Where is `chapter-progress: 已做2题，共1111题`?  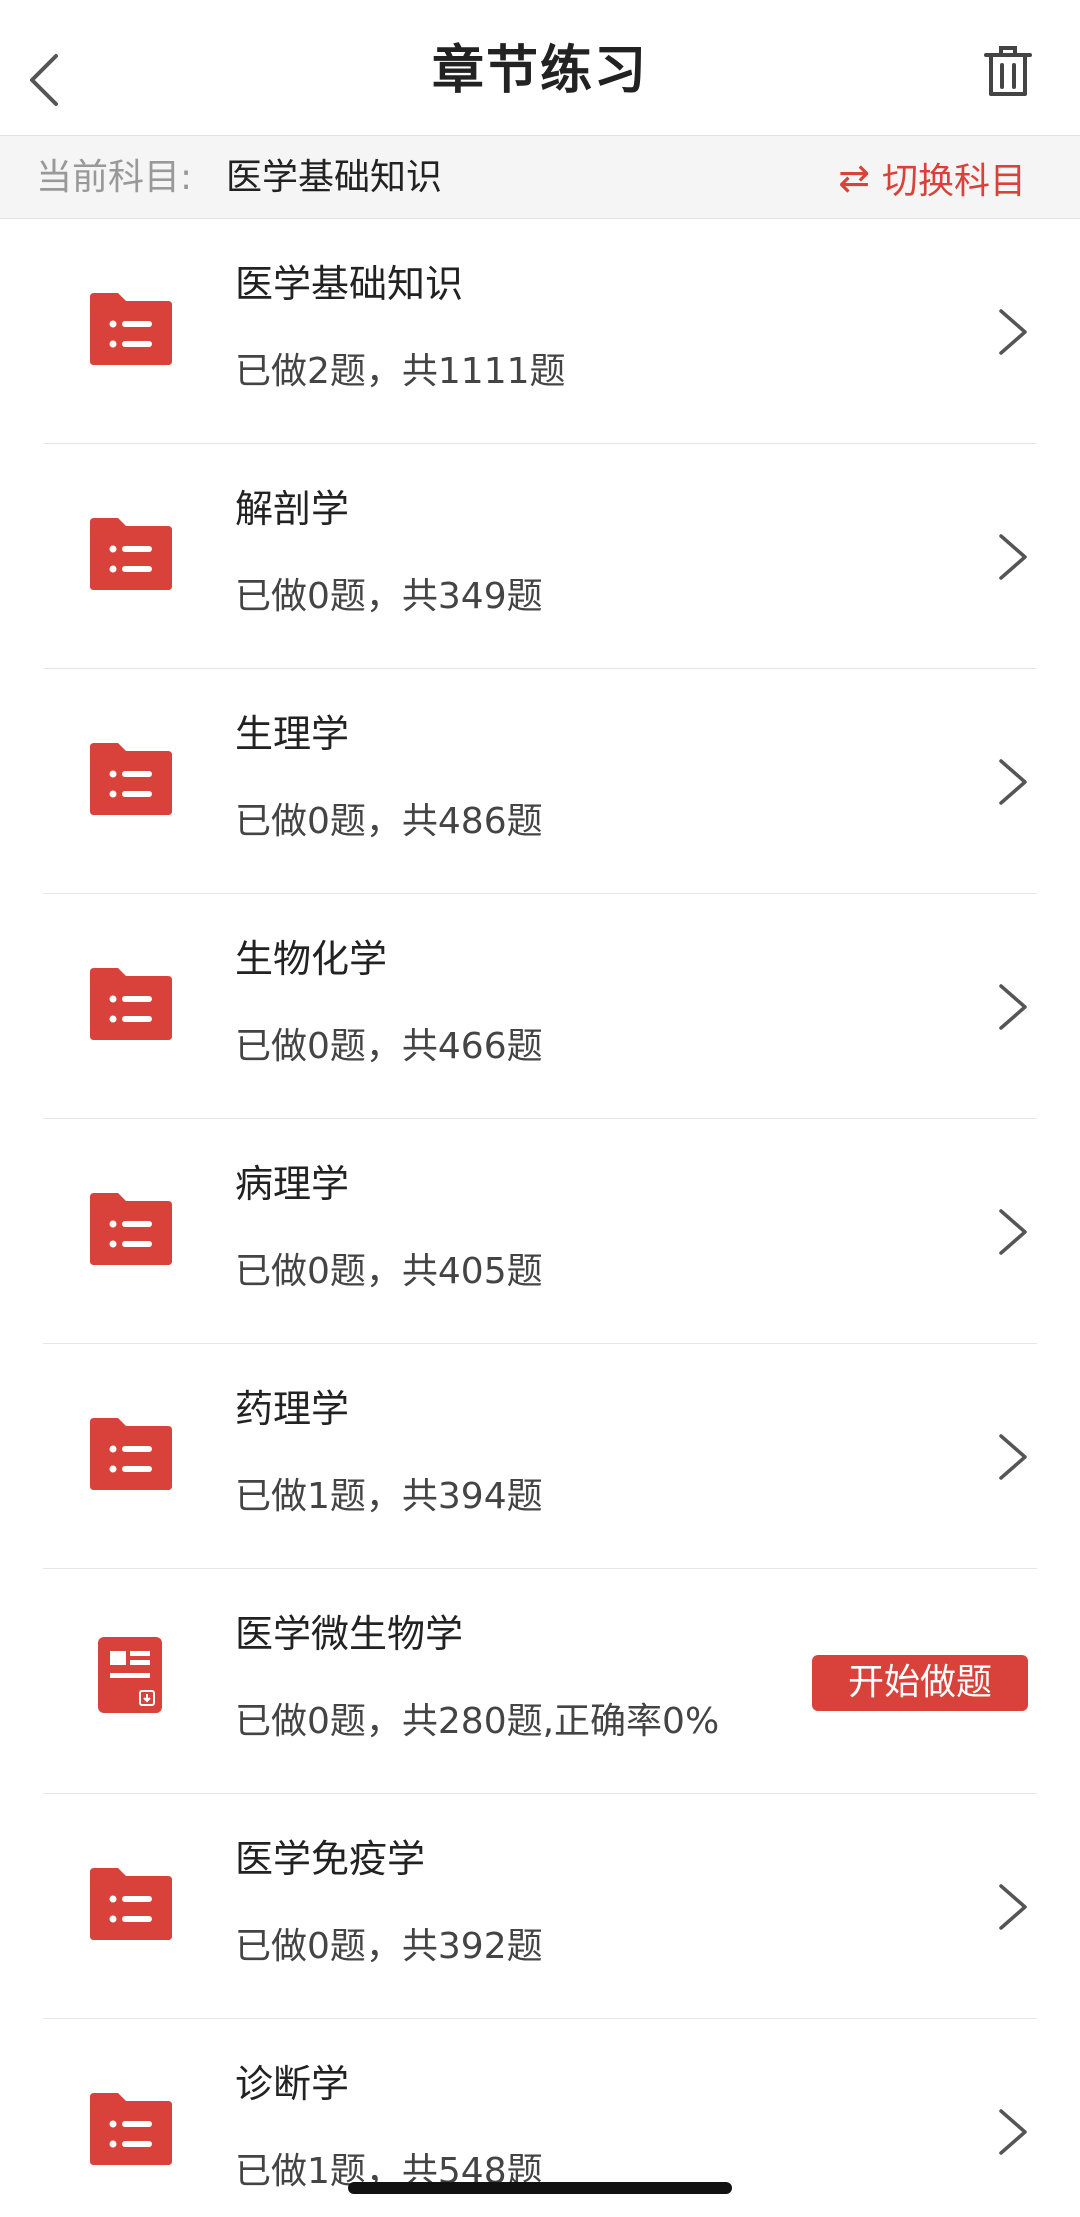
chapter-progress: 已做2题，共1111题 is located at coordinates (400, 371).